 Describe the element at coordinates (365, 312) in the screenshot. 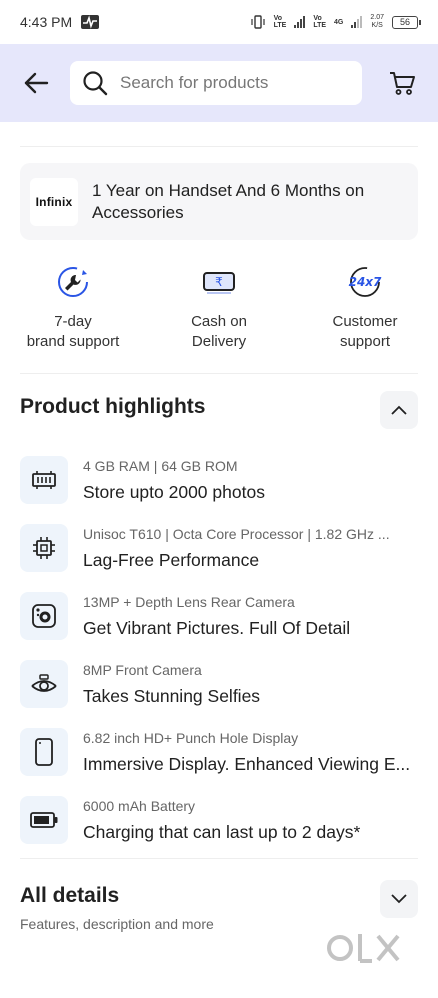

I see `feature-customer-support: 24x7 Customer support` at that location.